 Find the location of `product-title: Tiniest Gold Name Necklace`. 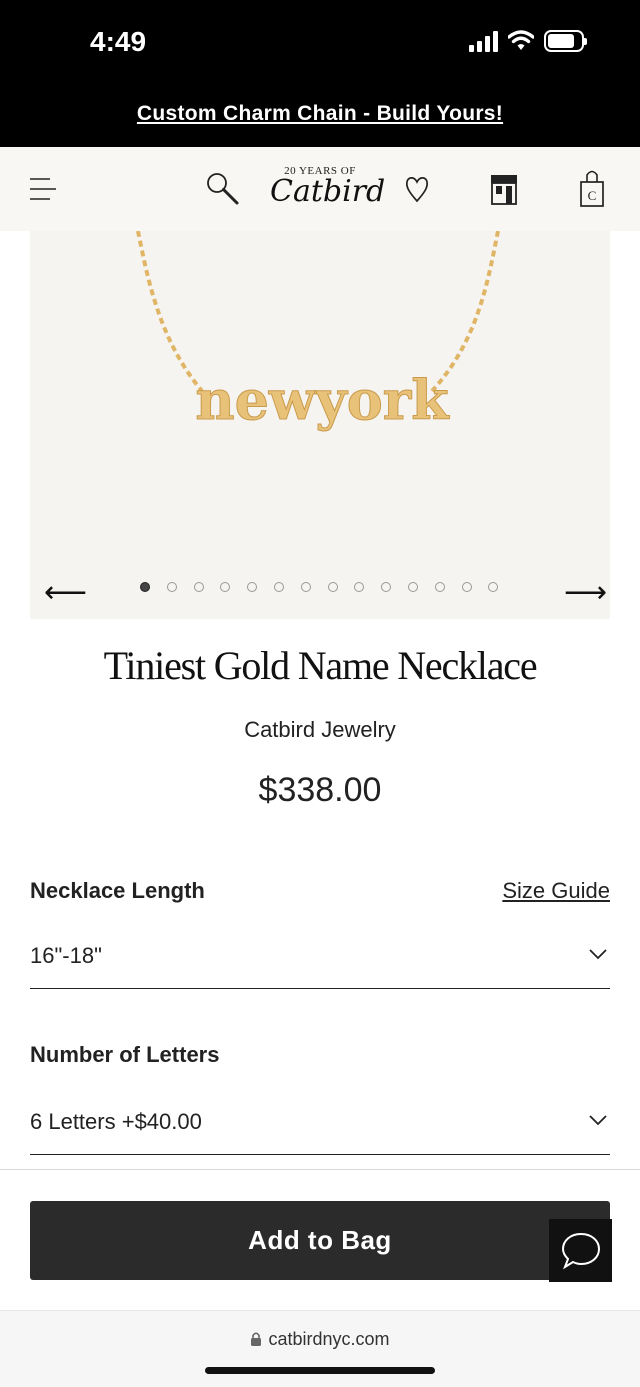

product-title: Tiniest Gold Name Necklace is located at coordinates (320, 665).